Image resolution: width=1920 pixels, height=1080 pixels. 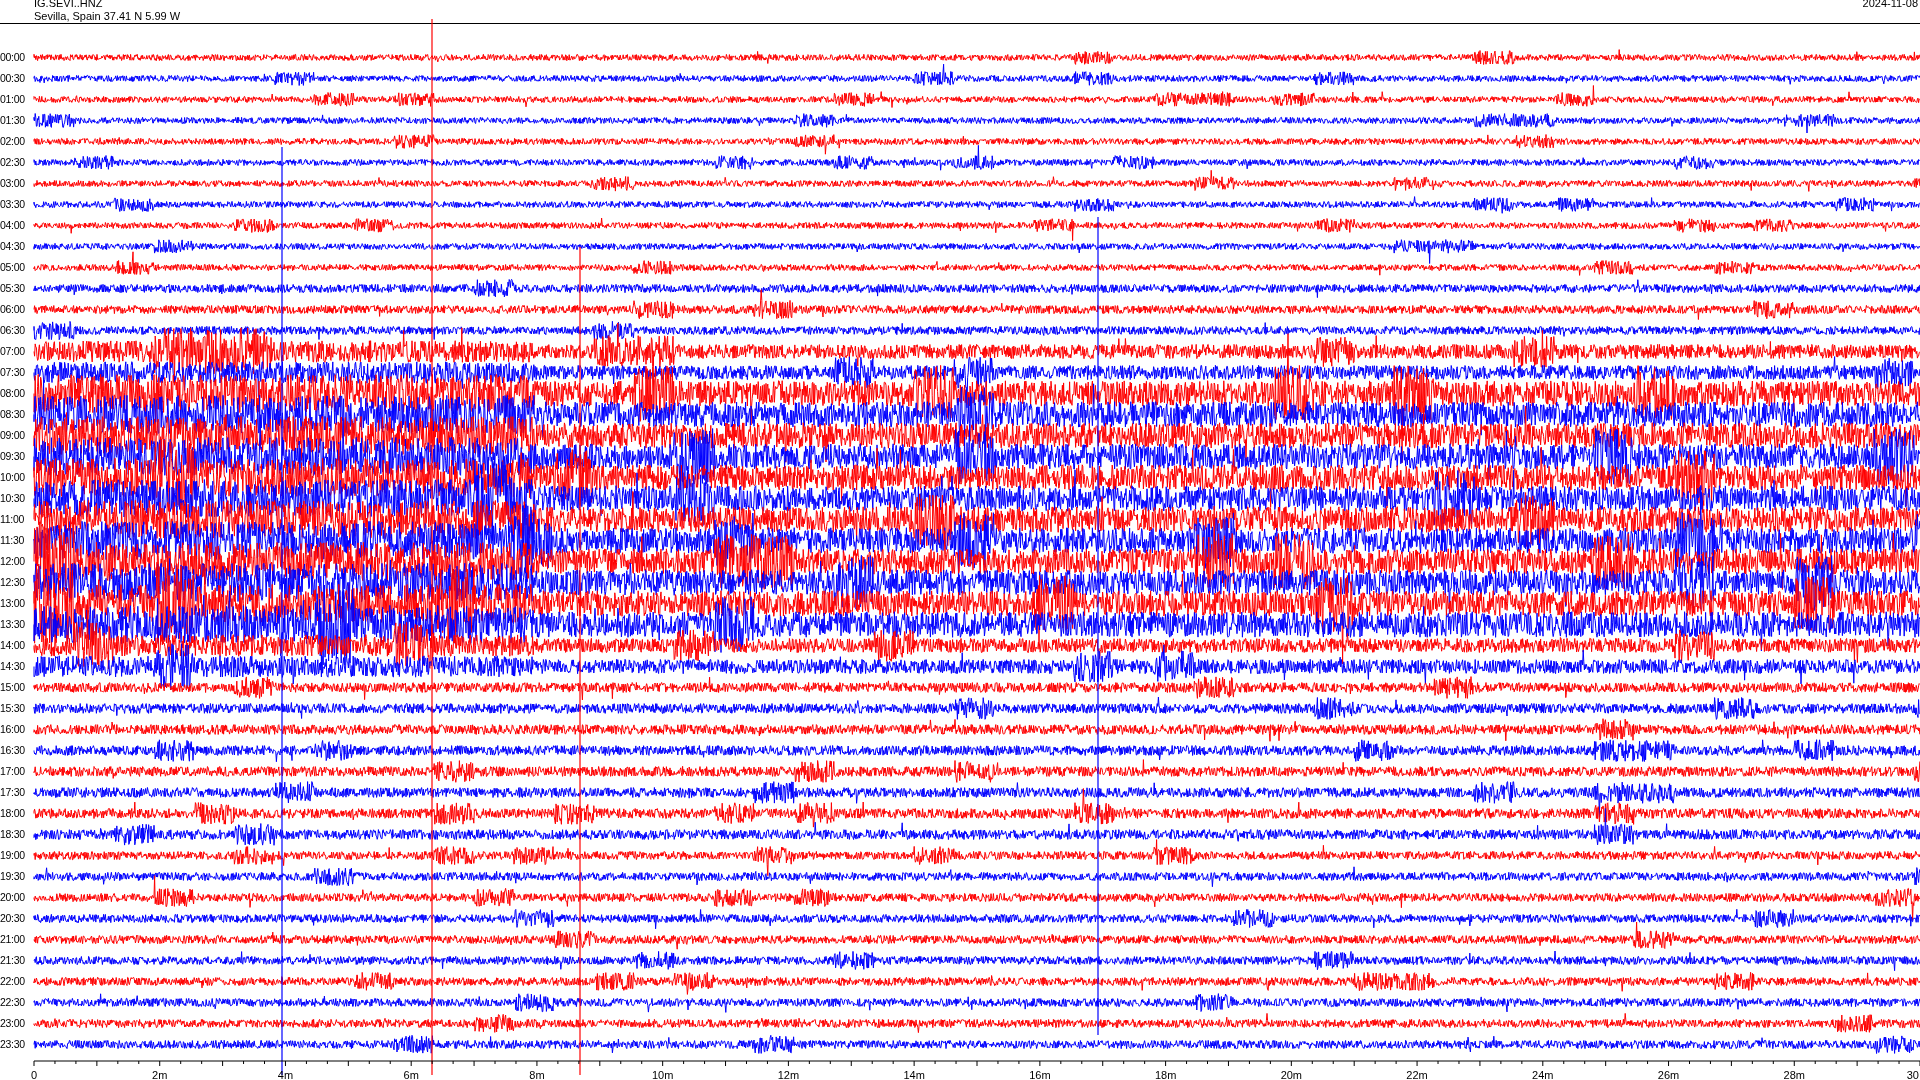 I want to click on row-time-label: 23:00, so click(x=13, y=1023).